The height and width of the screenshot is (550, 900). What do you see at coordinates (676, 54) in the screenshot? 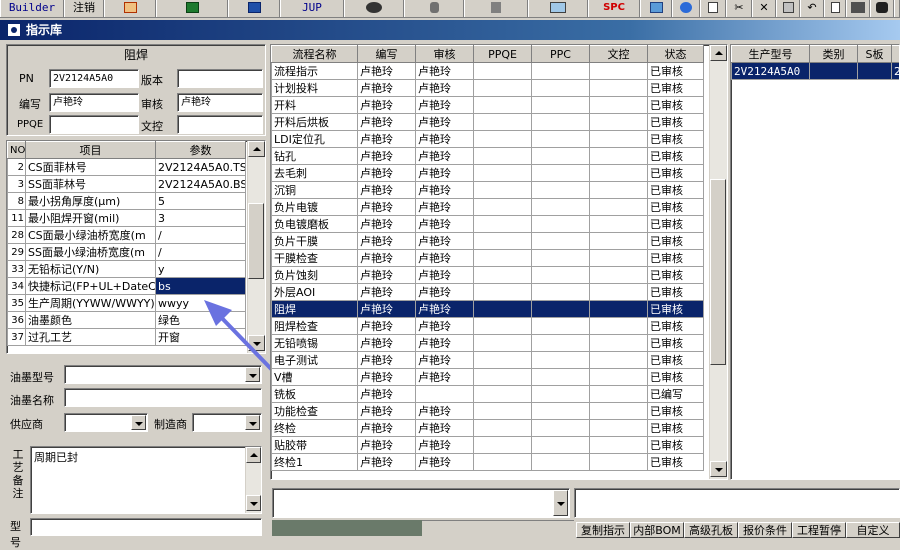
I see `flow-col-header: 状态` at bounding box center [676, 54].